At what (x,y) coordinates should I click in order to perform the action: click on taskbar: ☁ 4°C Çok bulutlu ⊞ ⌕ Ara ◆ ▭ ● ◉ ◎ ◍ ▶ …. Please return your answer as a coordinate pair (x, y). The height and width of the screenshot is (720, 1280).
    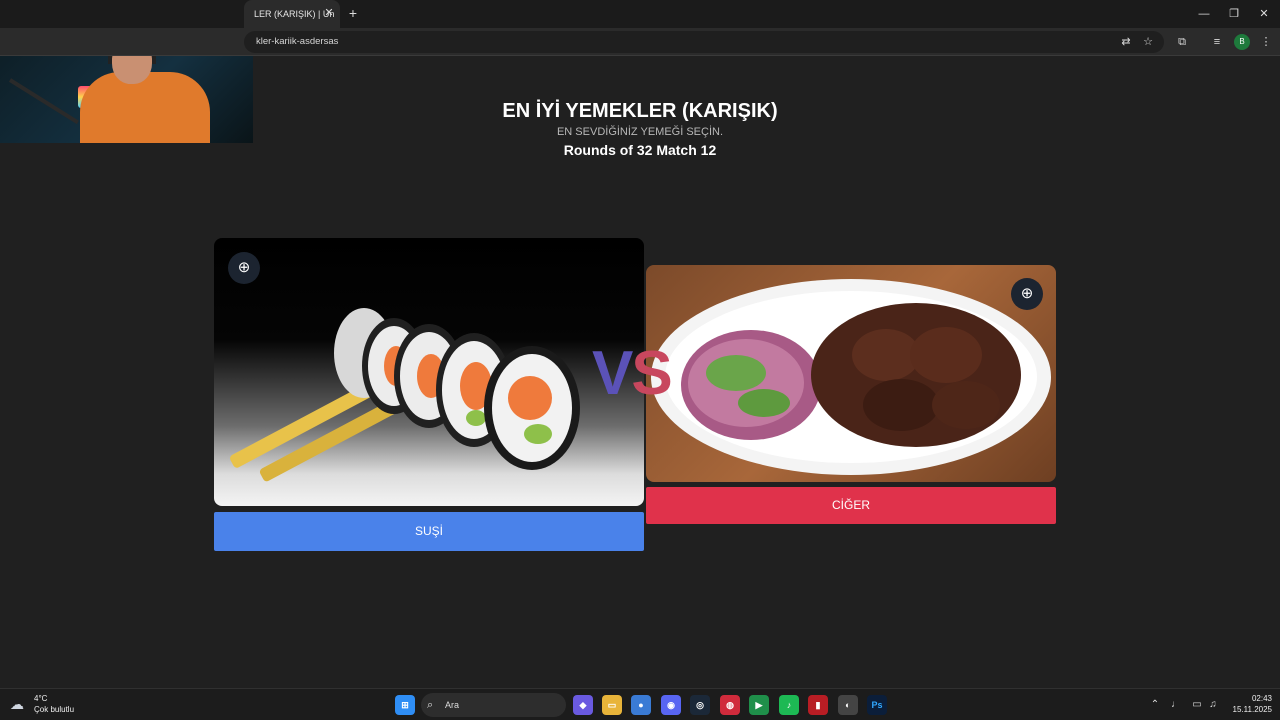
    Looking at the image, I should click on (640, 704).